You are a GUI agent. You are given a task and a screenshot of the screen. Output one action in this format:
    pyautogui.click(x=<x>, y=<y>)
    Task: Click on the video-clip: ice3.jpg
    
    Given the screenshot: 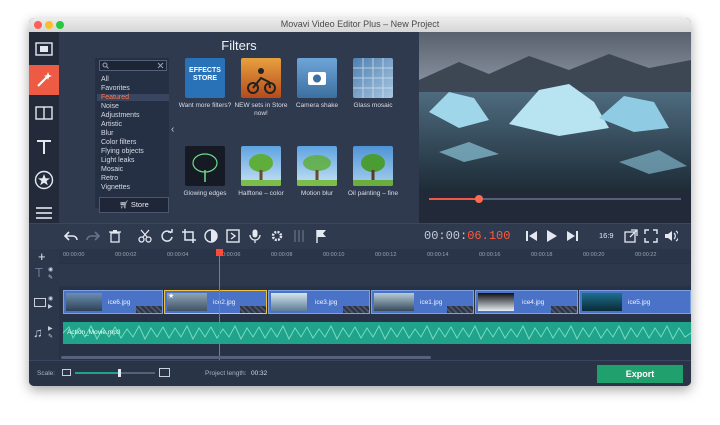 What is the action you would take?
    pyautogui.click(x=319, y=302)
    